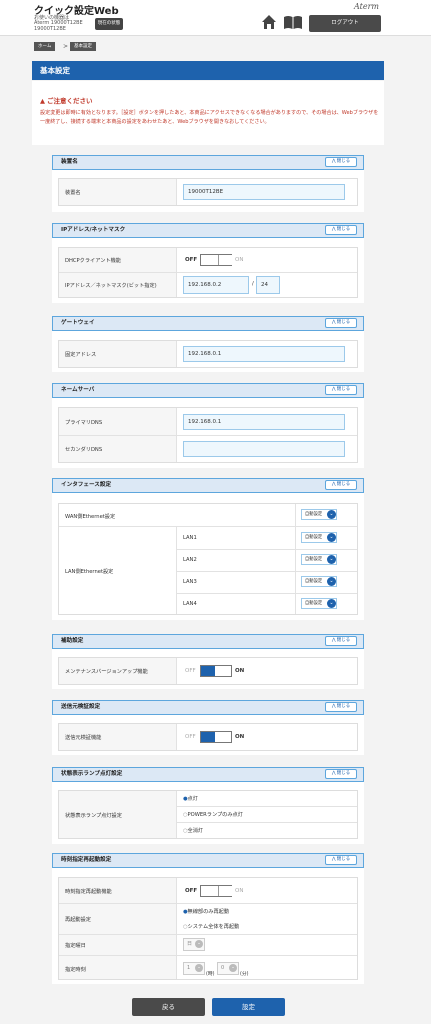 The width and height of the screenshot is (431, 1024). Describe the element at coordinates (83, 46) in the screenshot. I see `breadcrumb-current: 基本設定` at that location.